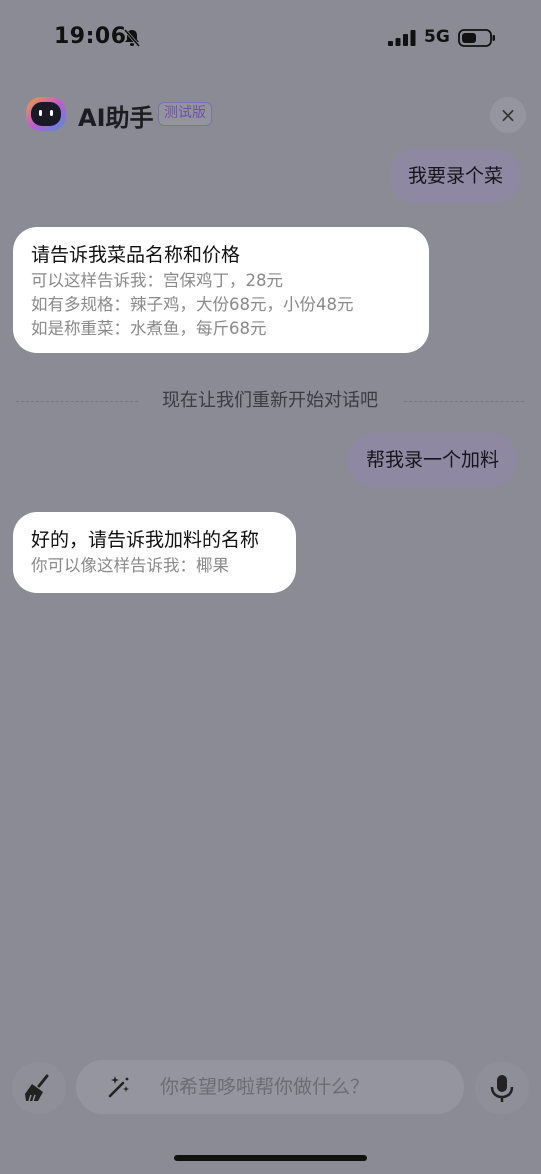 The image size is (541, 1174). Describe the element at coordinates (476, 38) in the screenshot. I see `battery-icon` at that location.